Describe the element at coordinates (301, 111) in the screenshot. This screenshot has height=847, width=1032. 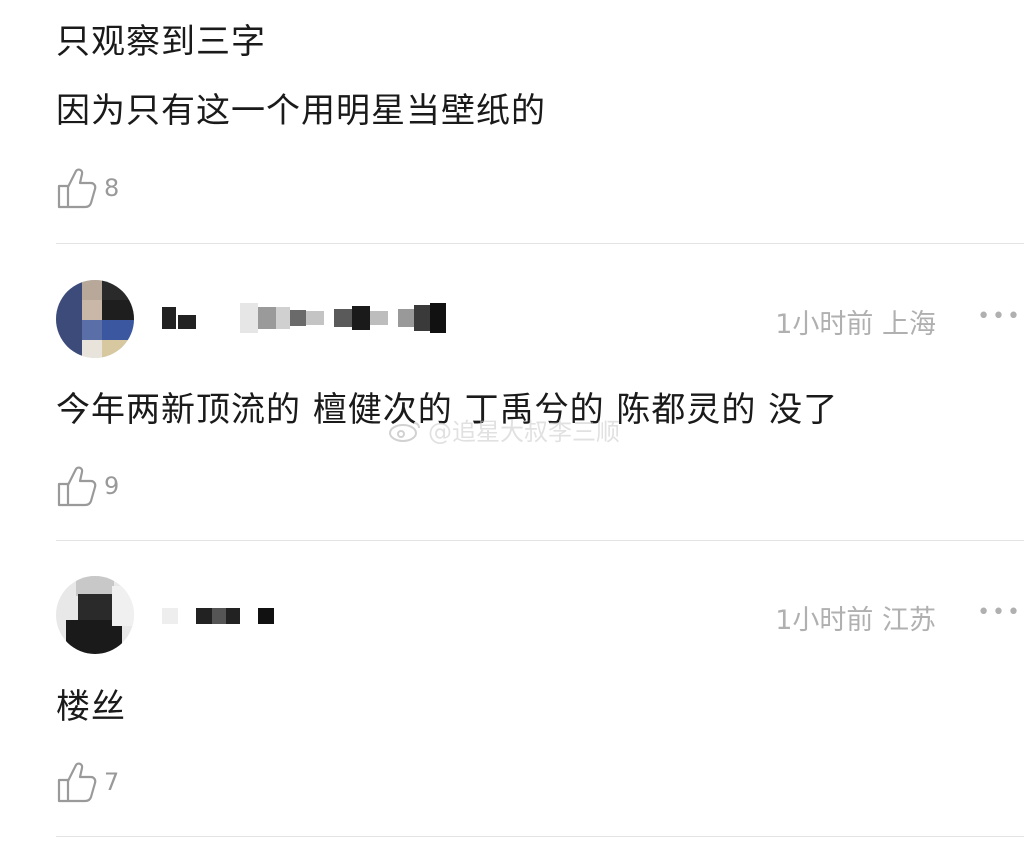
I see `comment-text-line-2: 因为只有这一个用明星当壁纸的` at that location.